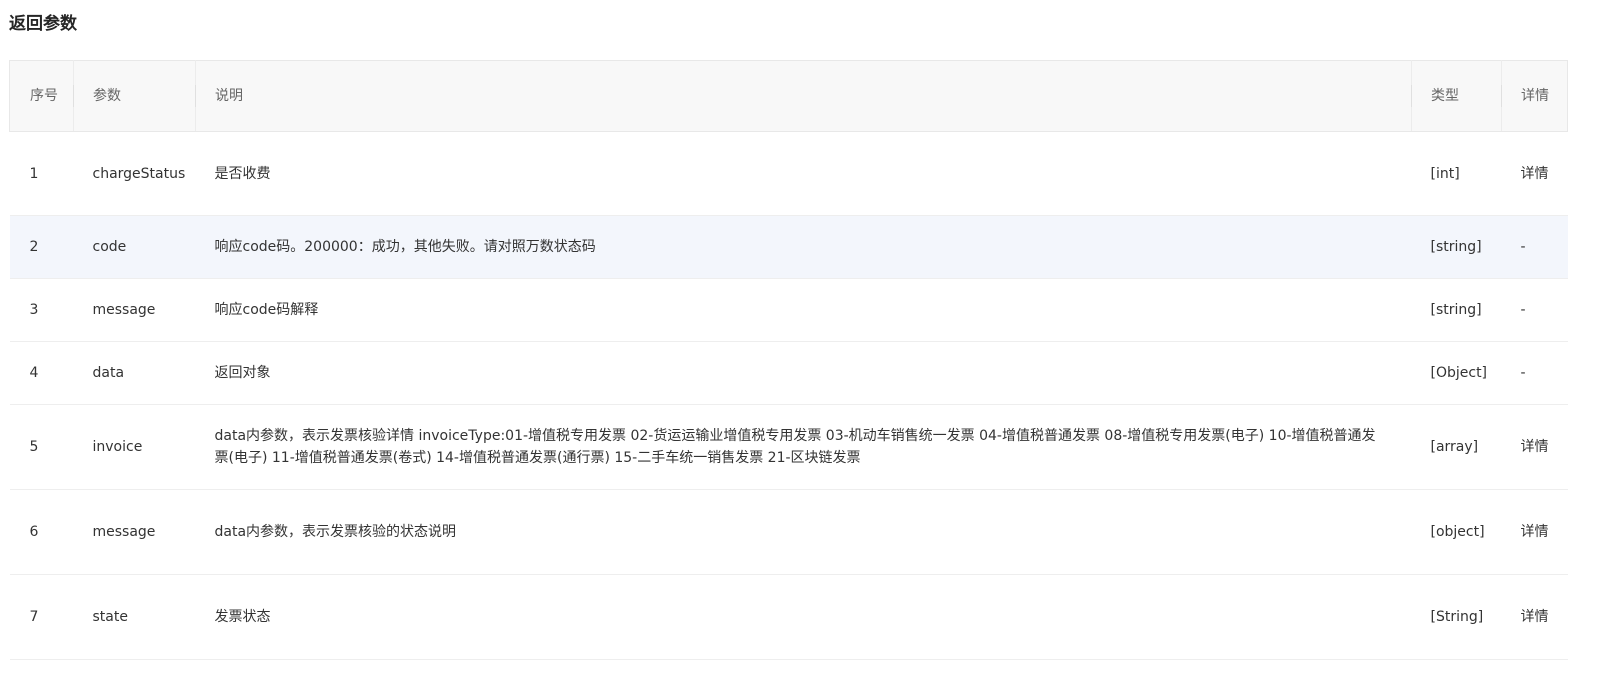 Image resolution: width=1604 pixels, height=681 pixels. Describe the element at coordinates (41, 373) in the screenshot. I see `cell-index: 4` at that location.